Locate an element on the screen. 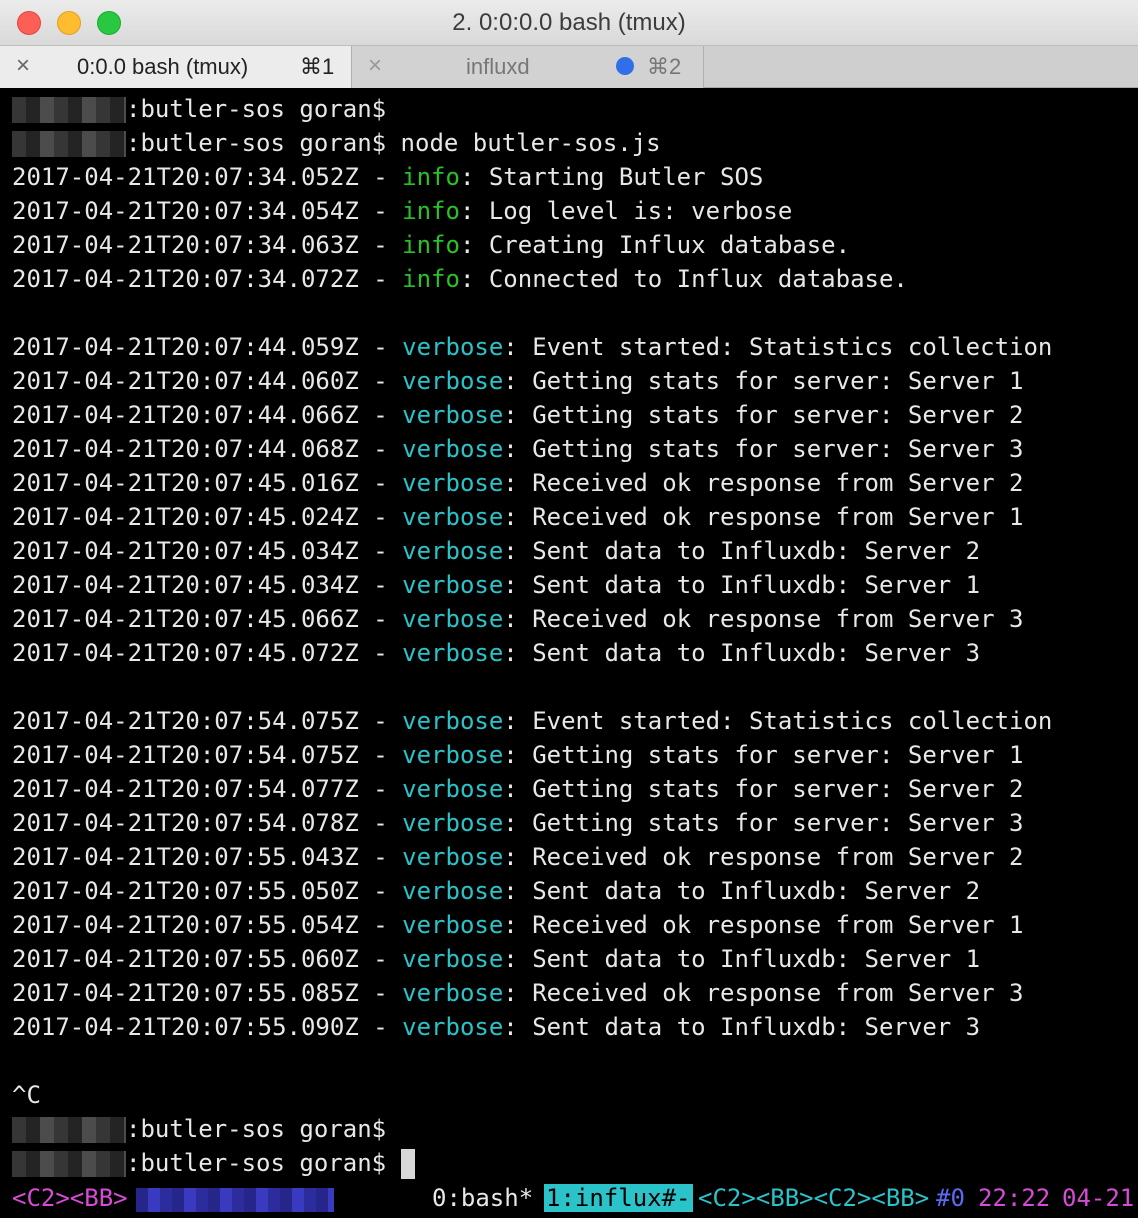 Image resolution: width=1138 pixels, height=1218 pixels. log-timestamp: 2017-04-21T20:07:54.078Z is located at coordinates (185, 823).